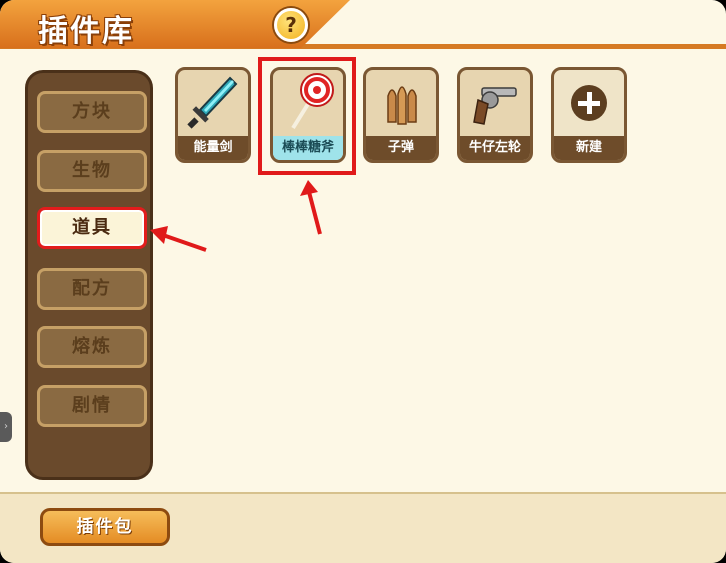 The height and width of the screenshot is (563, 726). I want to click on bullet-icon, so click(402, 105).